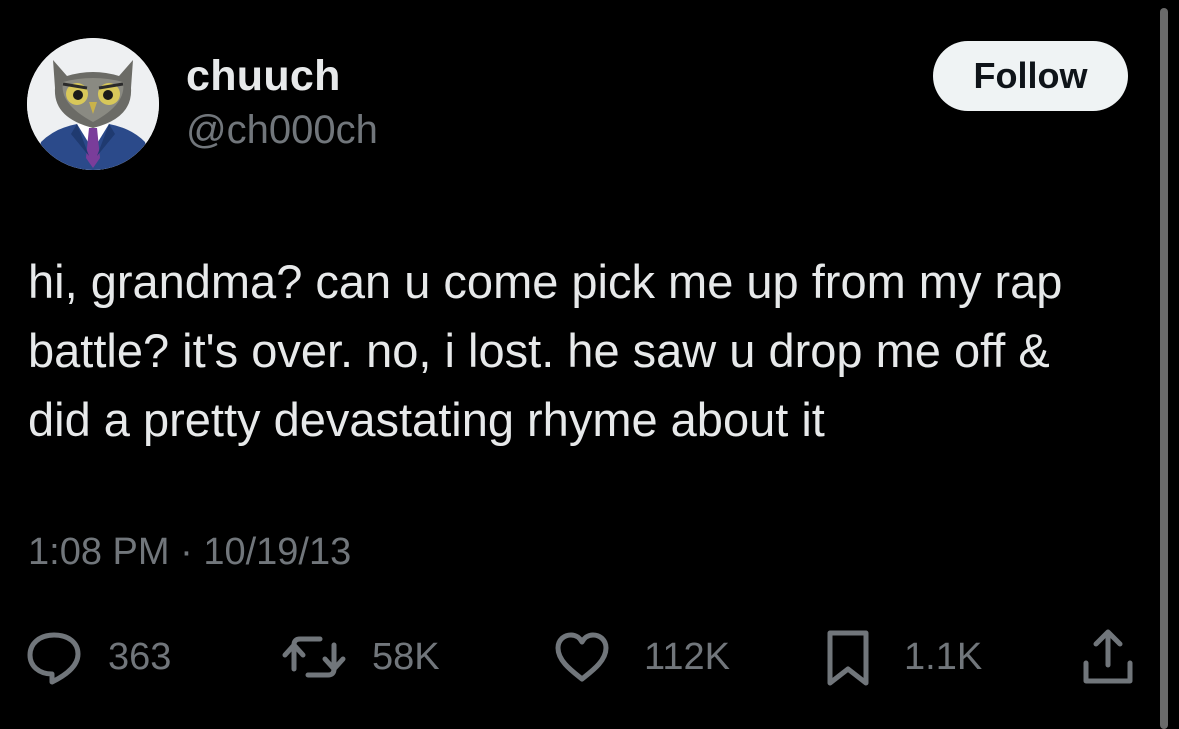 The height and width of the screenshot is (729, 1179). What do you see at coordinates (277, 552) in the screenshot?
I see `tweet-date: 10/19/13` at bounding box center [277, 552].